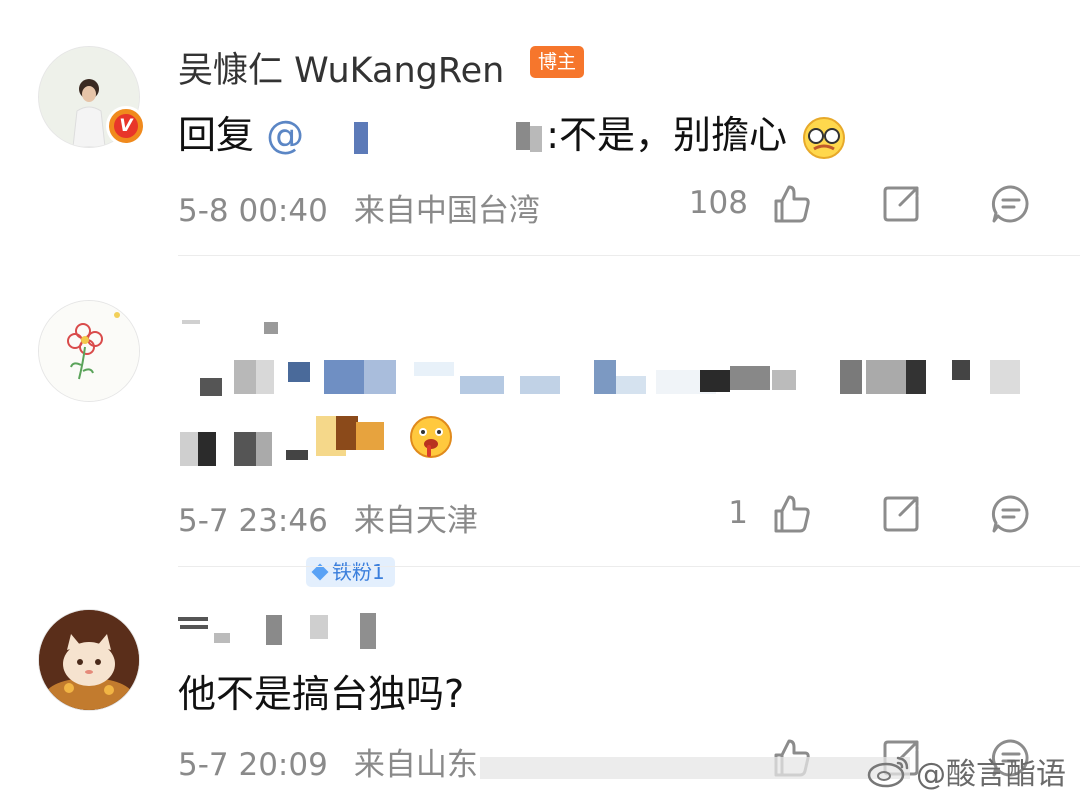 This screenshot has width=1080, height=809. Describe the element at coordinates (610, 411) in the screenshot. I see `redacted-comment-text` at that location.